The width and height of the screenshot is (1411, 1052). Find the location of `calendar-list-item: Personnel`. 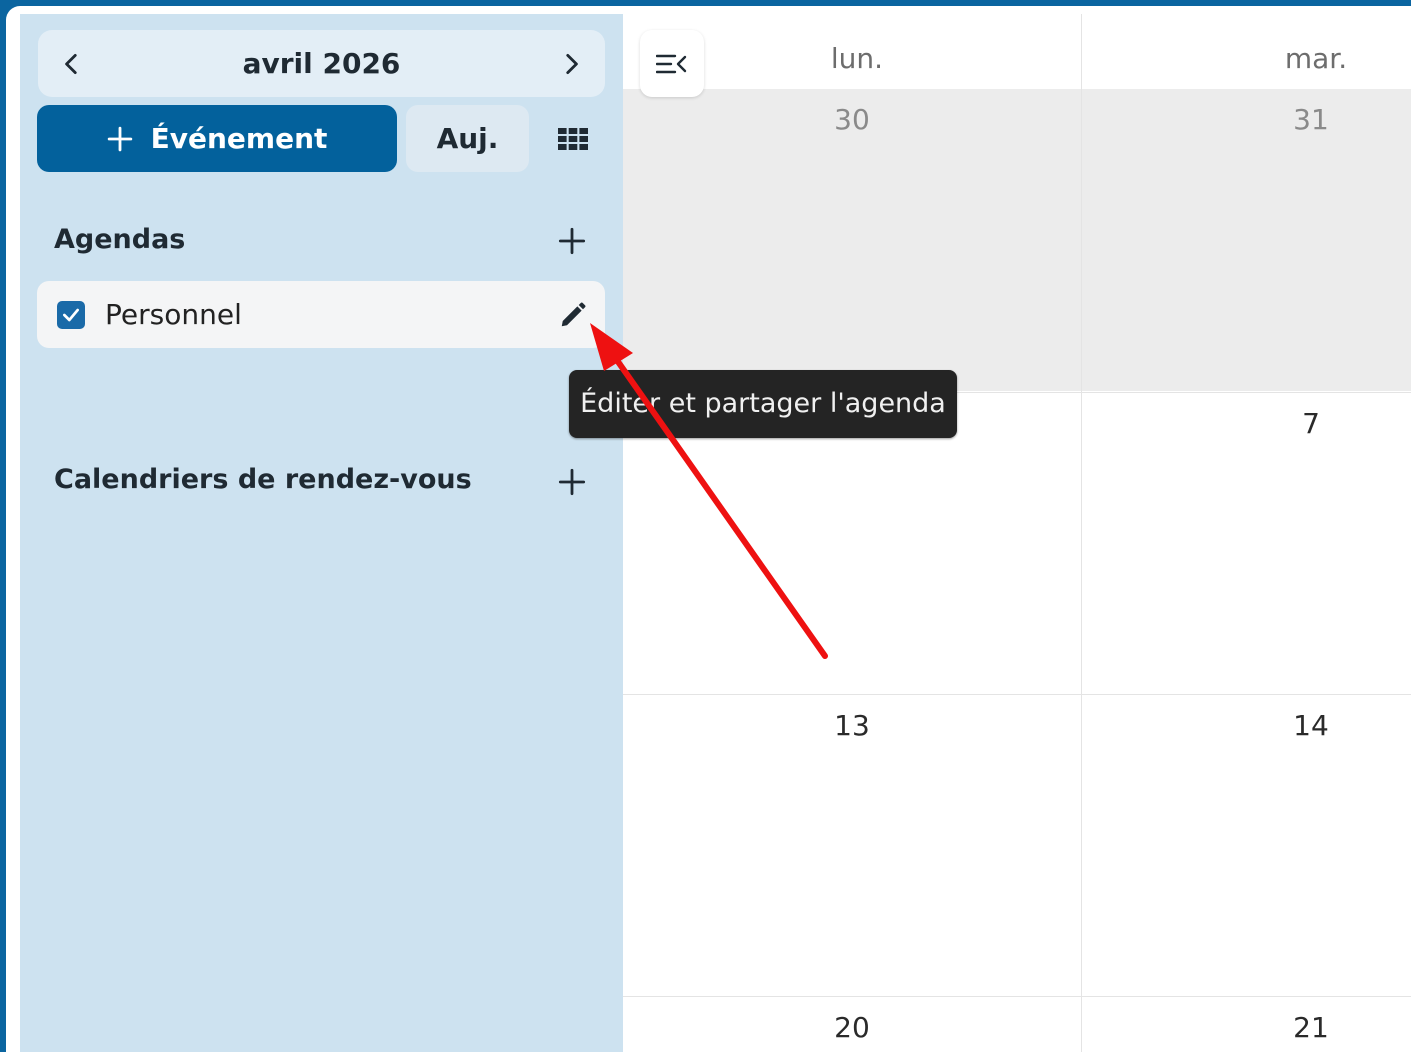

calendar-list-item: Personnel is located at coordinates (321, 314).